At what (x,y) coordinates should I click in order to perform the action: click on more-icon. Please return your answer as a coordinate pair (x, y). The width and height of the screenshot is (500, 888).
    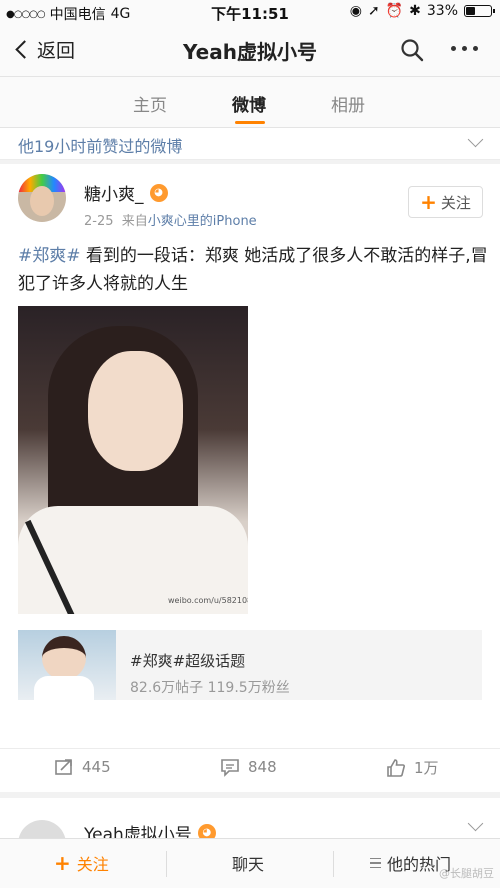
    Looking at the image, I should click on (464, 48).